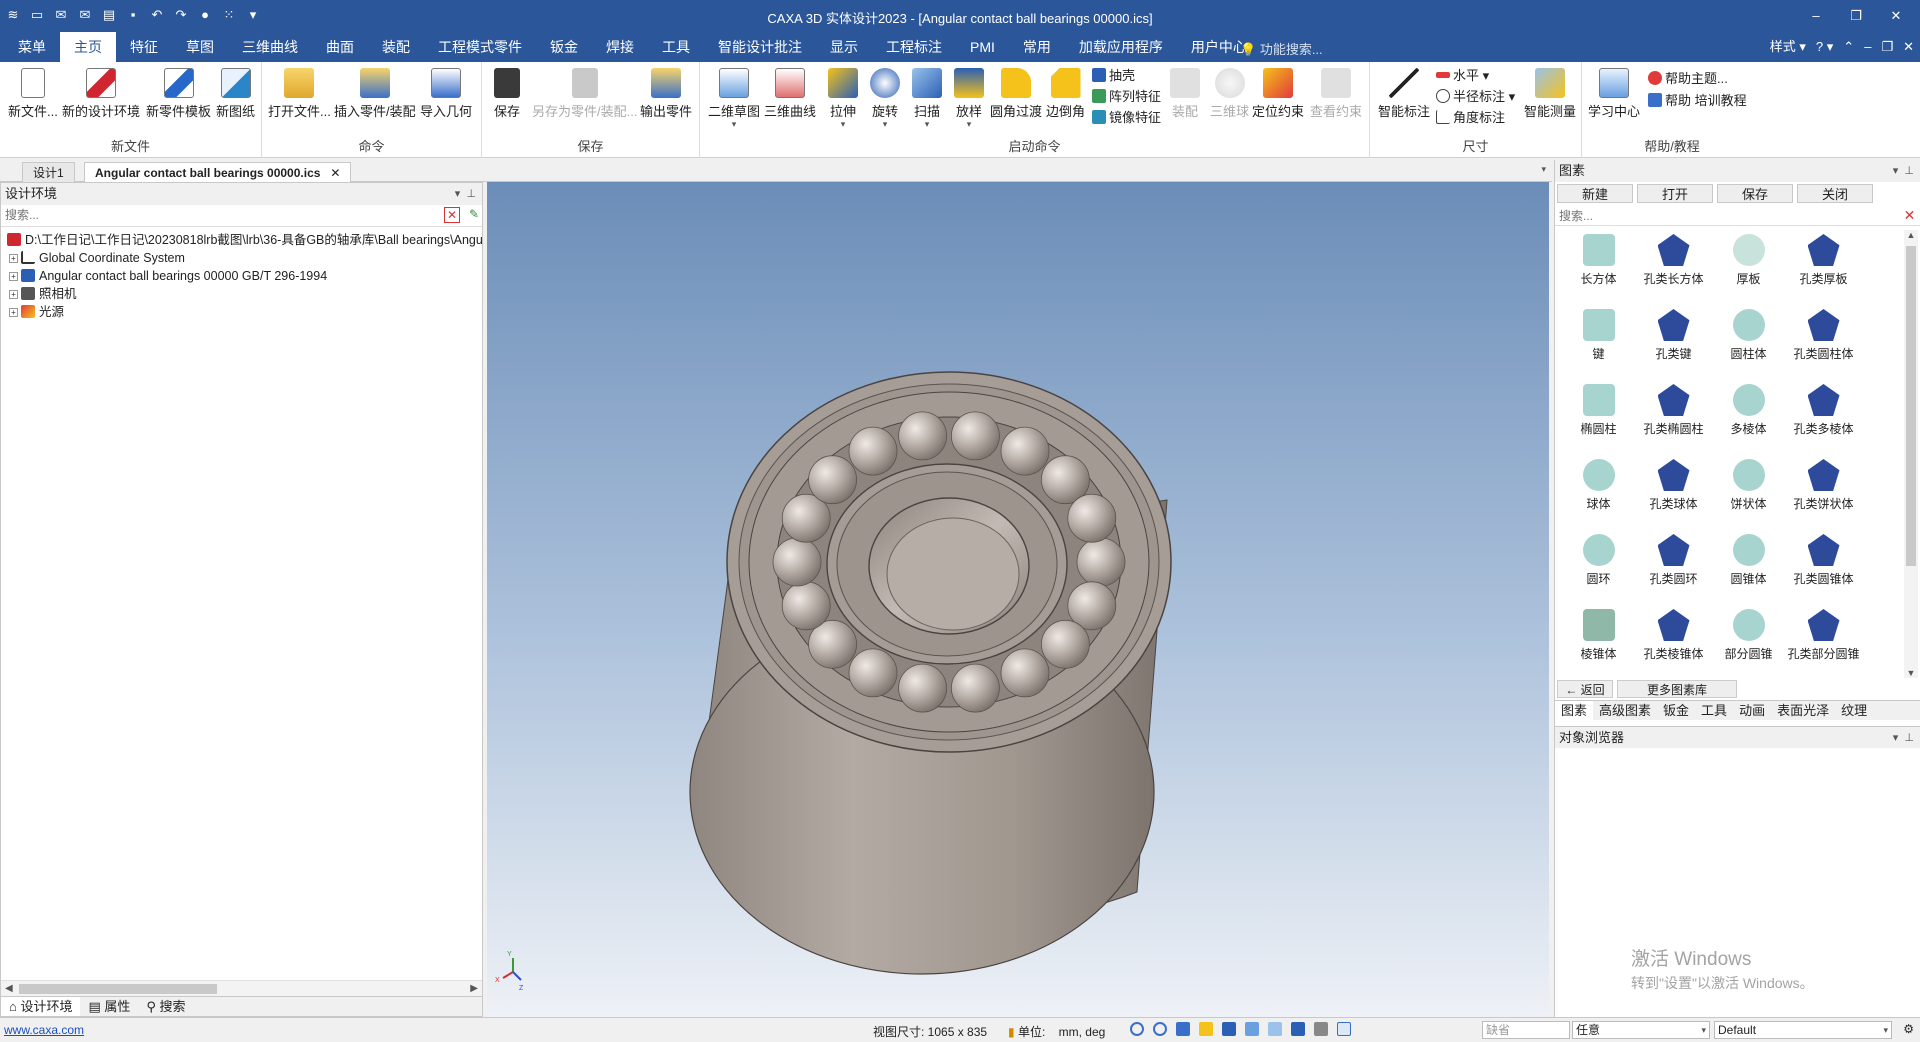 The height and width of the screenshot is (1042, 1920). I want to click on palette-item: 饼状体, so click(1748, 492).